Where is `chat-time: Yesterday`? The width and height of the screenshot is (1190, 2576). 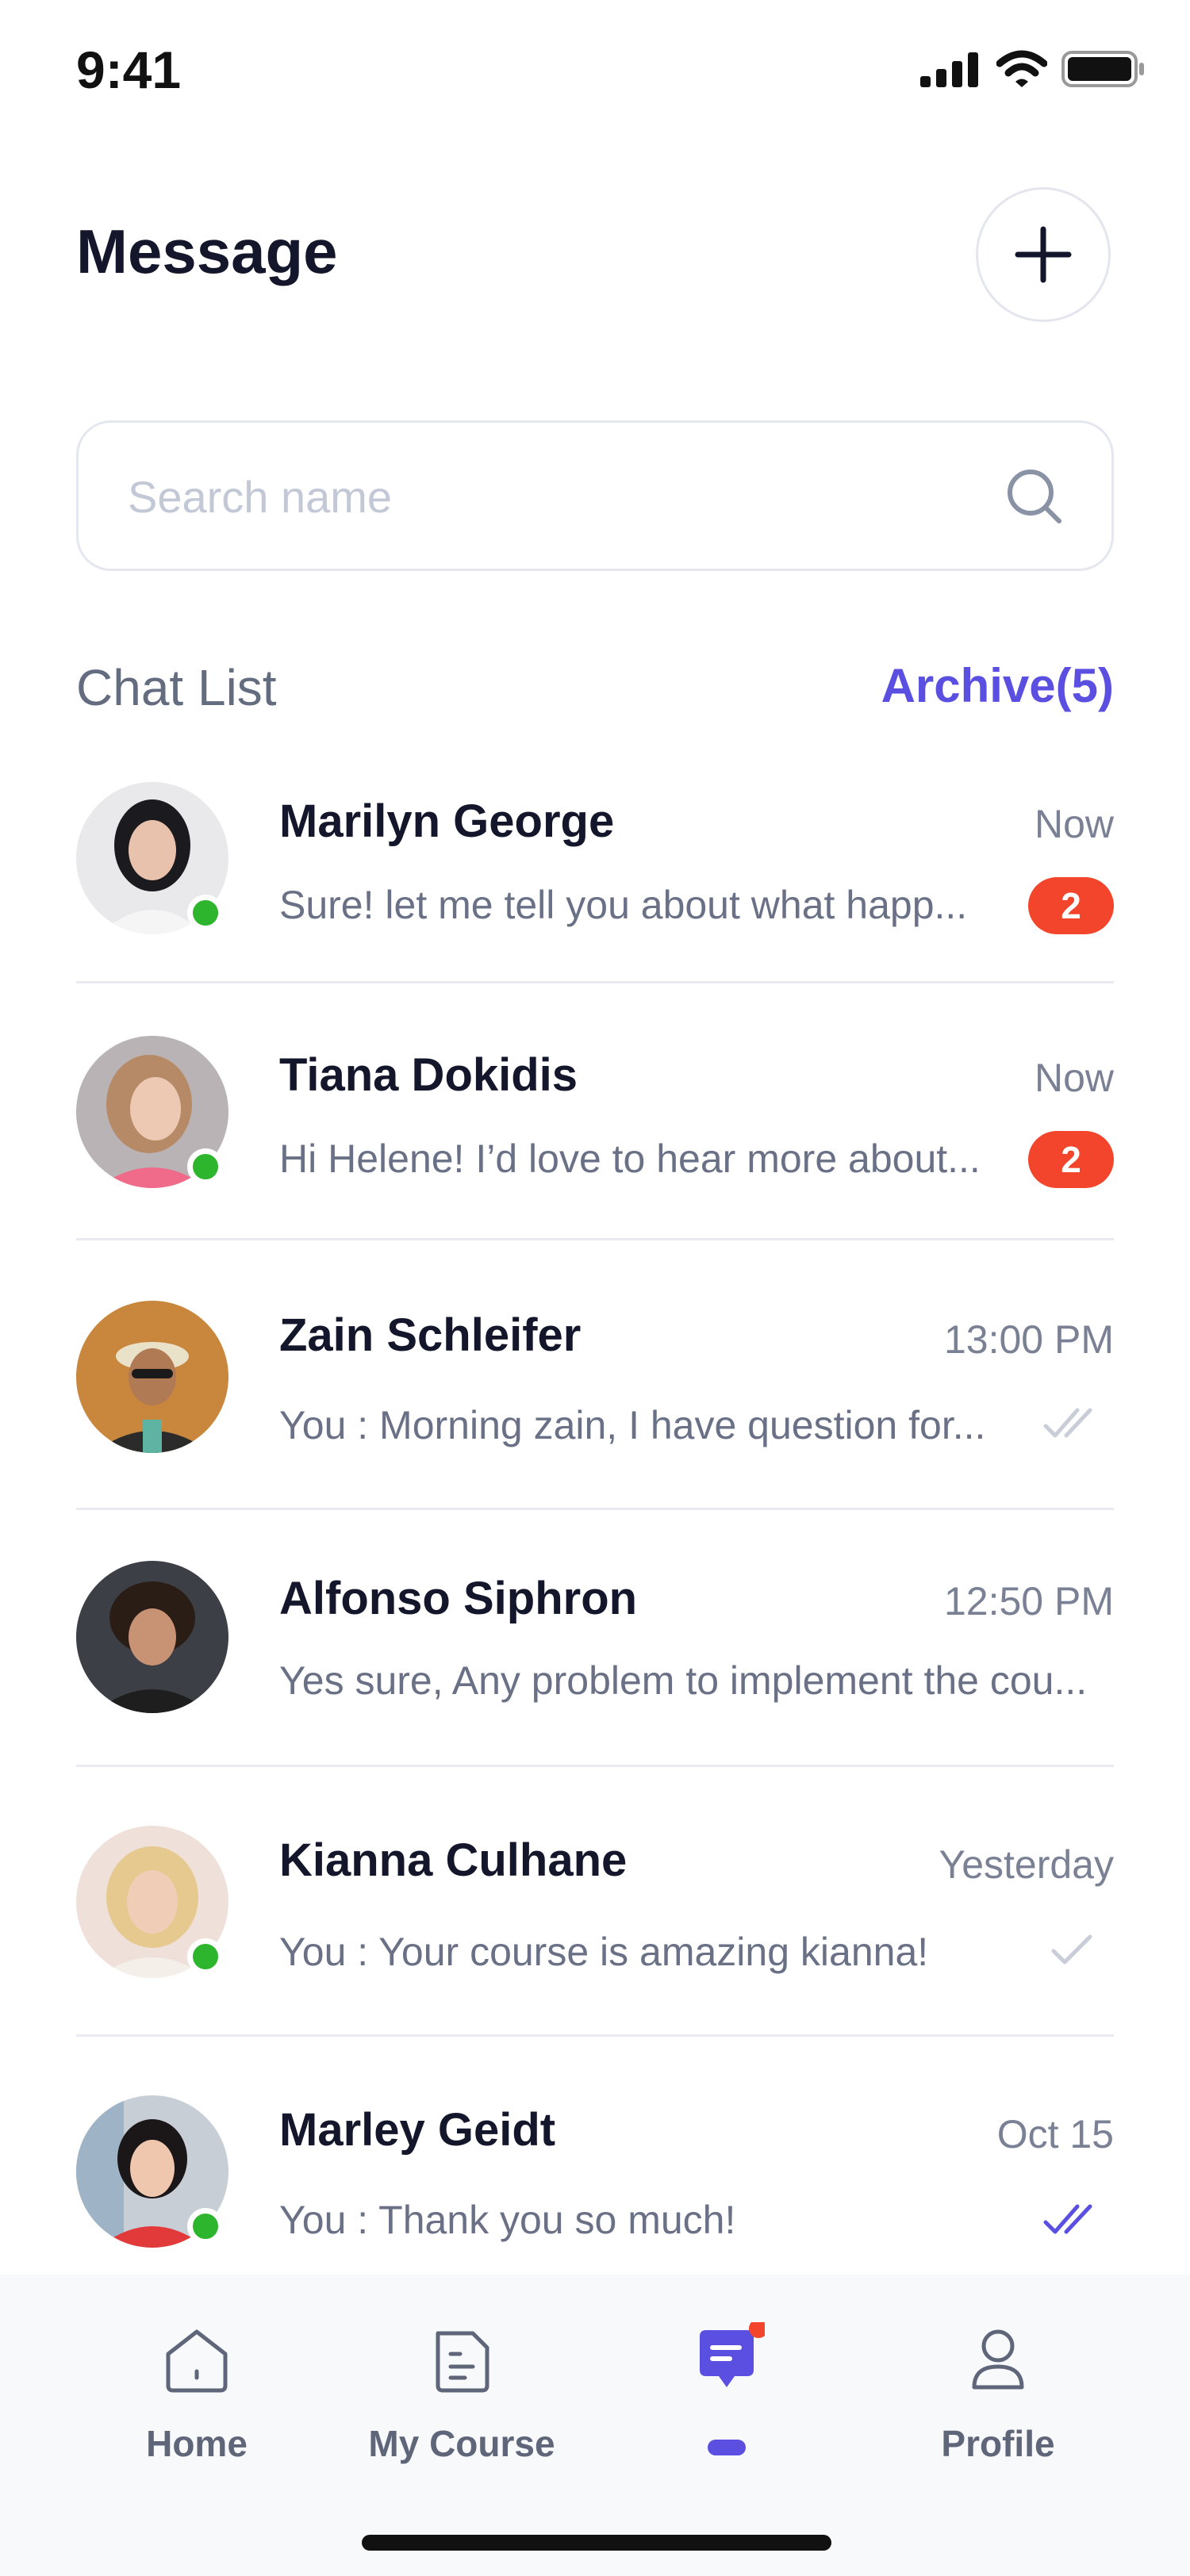
chat-time: Yesterday is located at coordinates (1026, 1864).